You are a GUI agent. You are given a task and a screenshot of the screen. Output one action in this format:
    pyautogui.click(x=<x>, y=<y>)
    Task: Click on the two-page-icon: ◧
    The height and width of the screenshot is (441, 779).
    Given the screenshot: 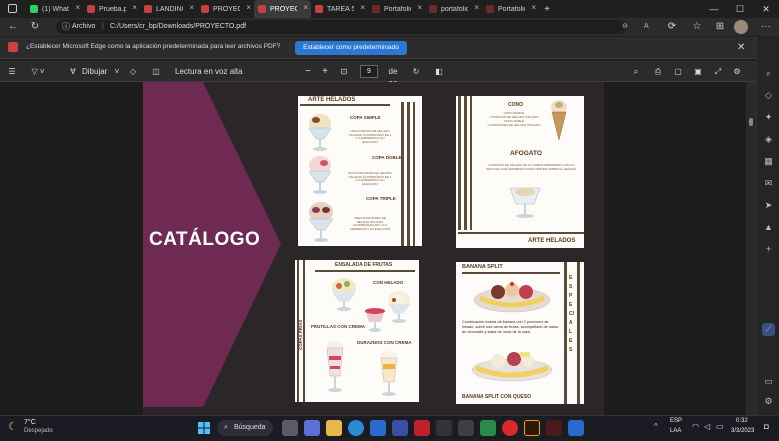 What is the action you would take?
    pyautogui.click(x=439, y=71)
    